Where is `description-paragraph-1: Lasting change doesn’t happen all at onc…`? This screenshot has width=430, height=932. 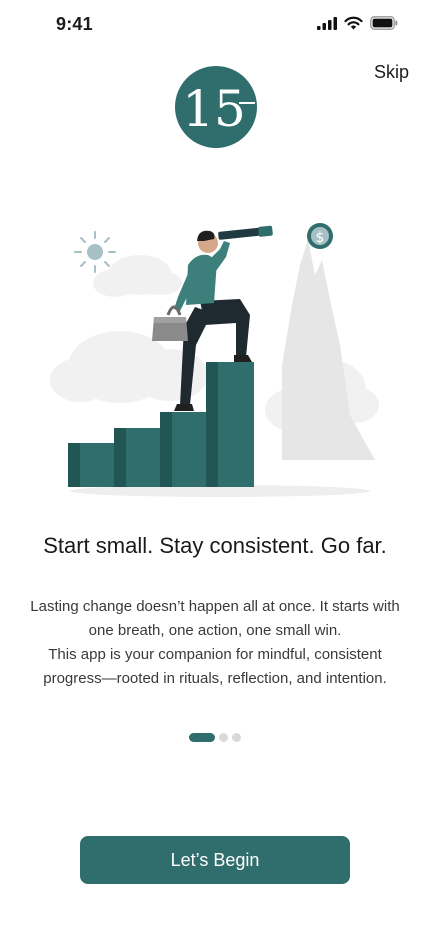 description-paragraph-1: Lasting change doesn’t happen all at onc… is located at coordinates (215, 618).